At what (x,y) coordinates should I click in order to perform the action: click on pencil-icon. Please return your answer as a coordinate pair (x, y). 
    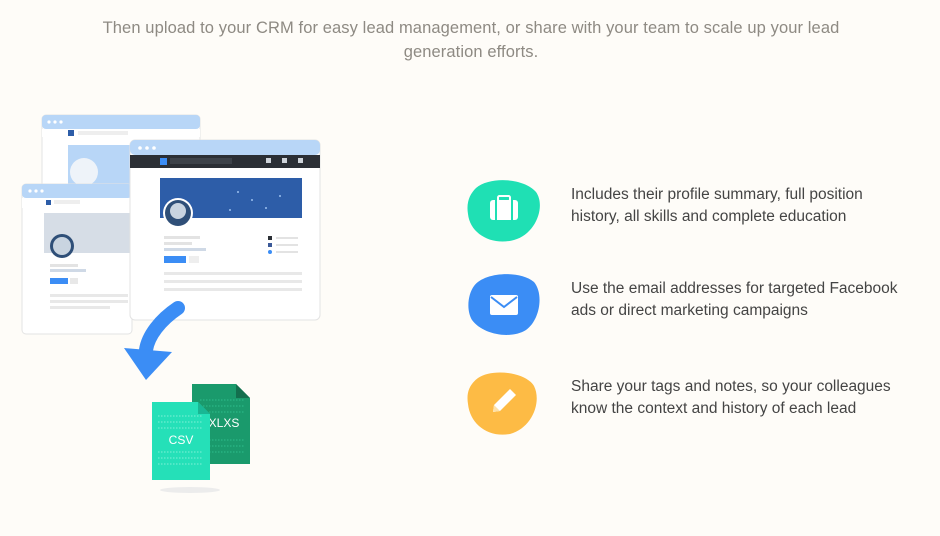
    Looking at the image, I should click on (502, 403).